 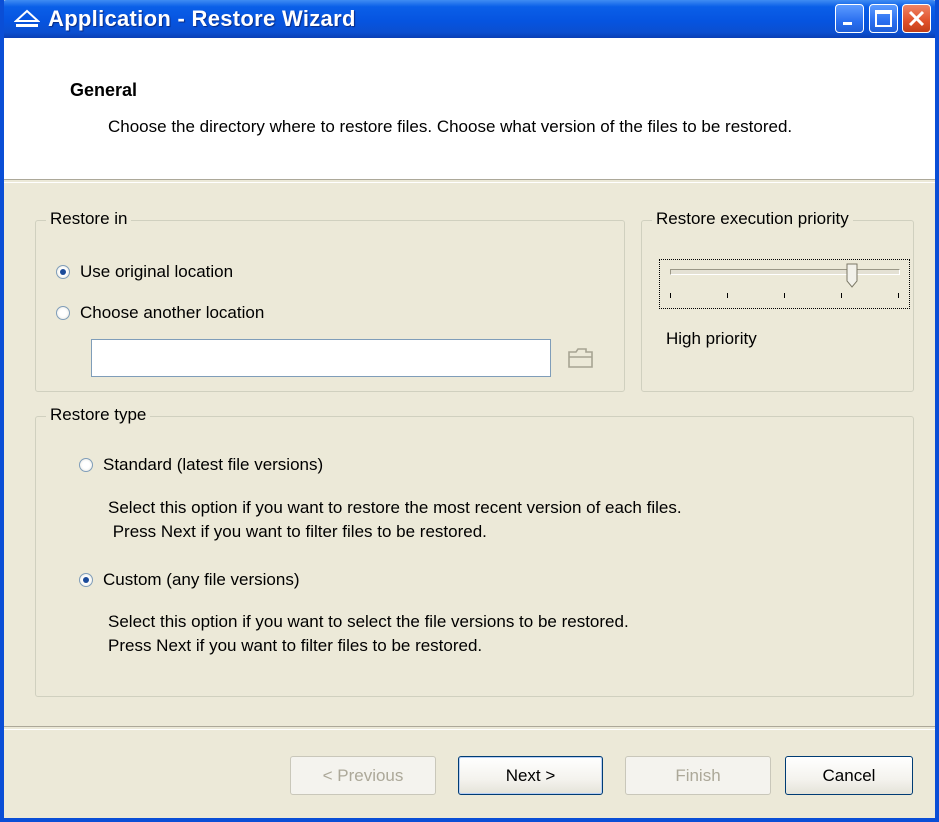 I want to click on next-button: Next >, so click(x=530, y=775).